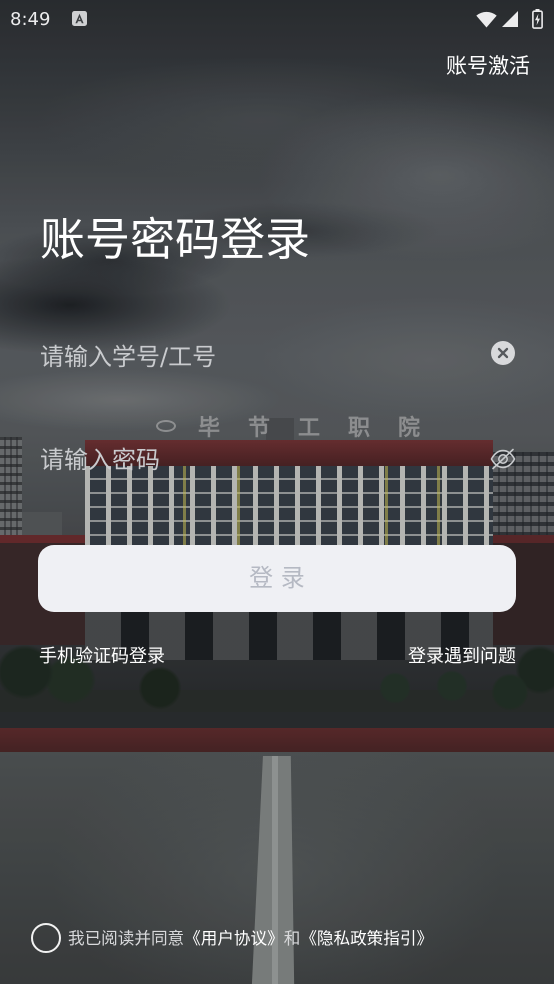  What do you see at coordinates (503, 459) in the screenshot?
I see `eye-off-icon` at bounding box center [503, 459].